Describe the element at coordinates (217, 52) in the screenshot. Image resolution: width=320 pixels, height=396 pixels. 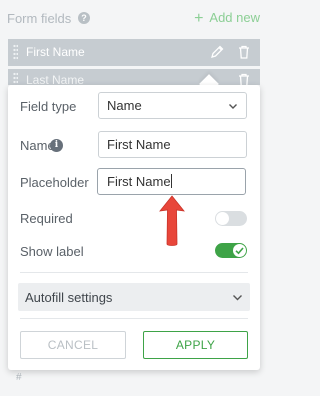
I see `pencil-icon` at that location.